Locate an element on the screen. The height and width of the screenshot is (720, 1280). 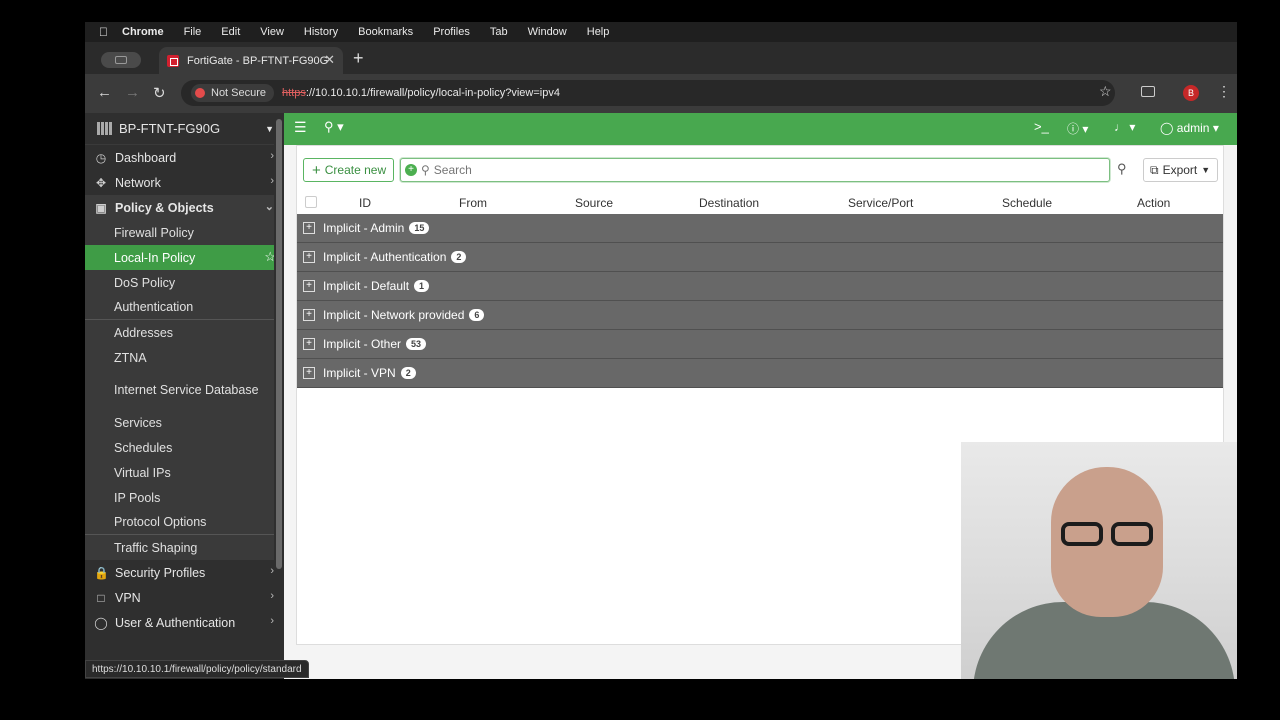
help-icon: ⓘ ▾ is located at coordinates (1077, 128).